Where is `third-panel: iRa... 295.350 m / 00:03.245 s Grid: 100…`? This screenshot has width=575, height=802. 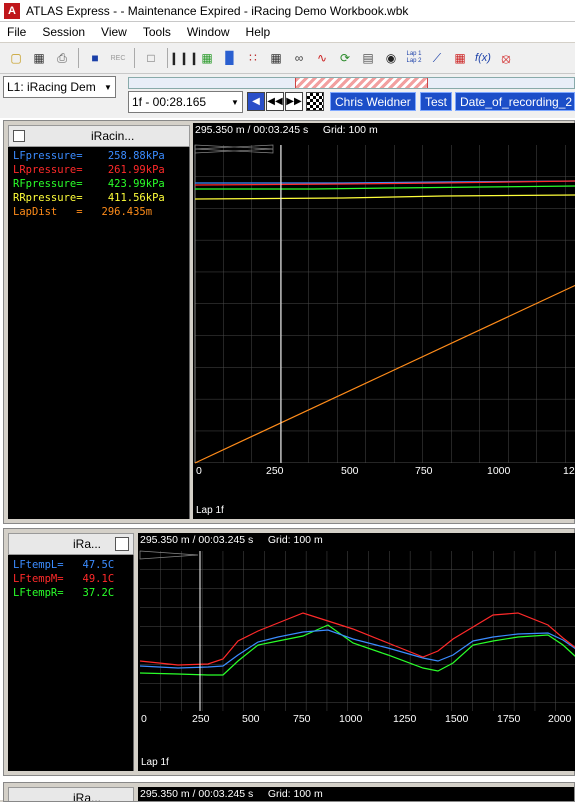
third-panel: iRa... 295.350 m / 00:03.245 s Grid: 100… is located at coordinates (289, 792).